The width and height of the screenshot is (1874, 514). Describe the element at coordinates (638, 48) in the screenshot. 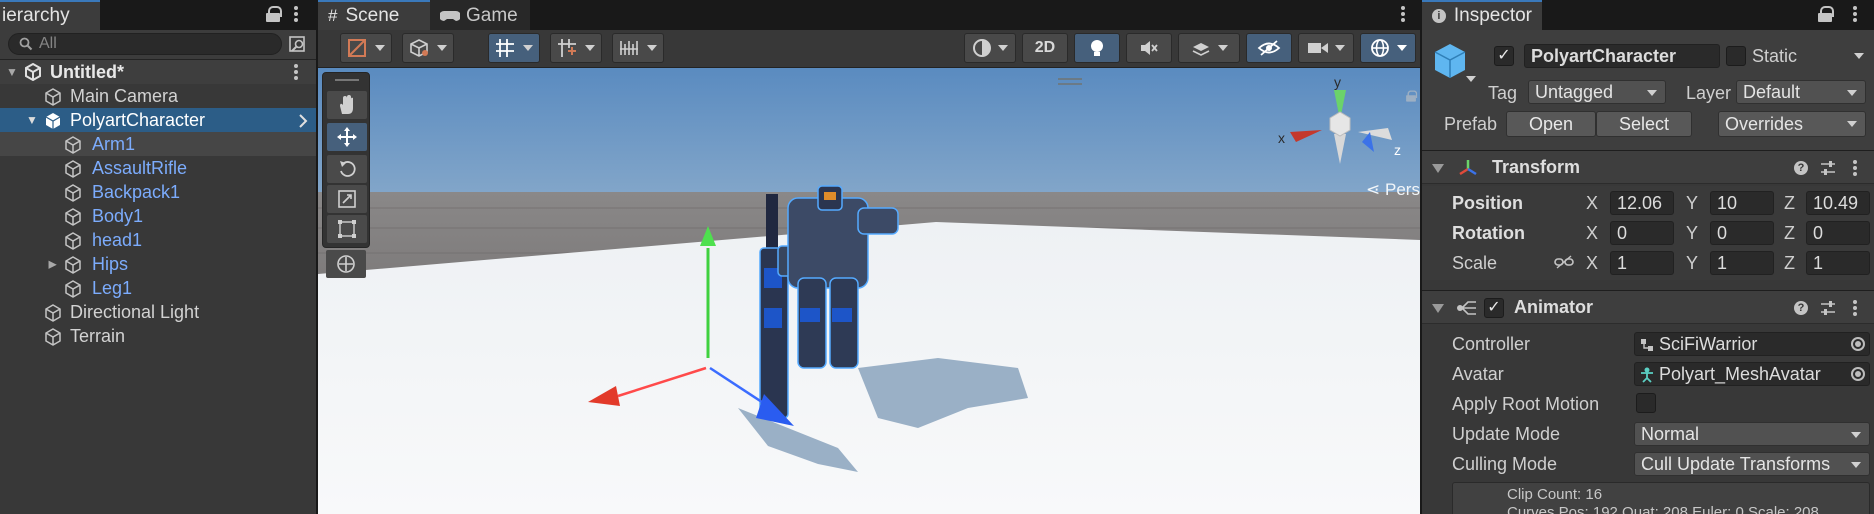

I see `ruler-snap-button` at that location.